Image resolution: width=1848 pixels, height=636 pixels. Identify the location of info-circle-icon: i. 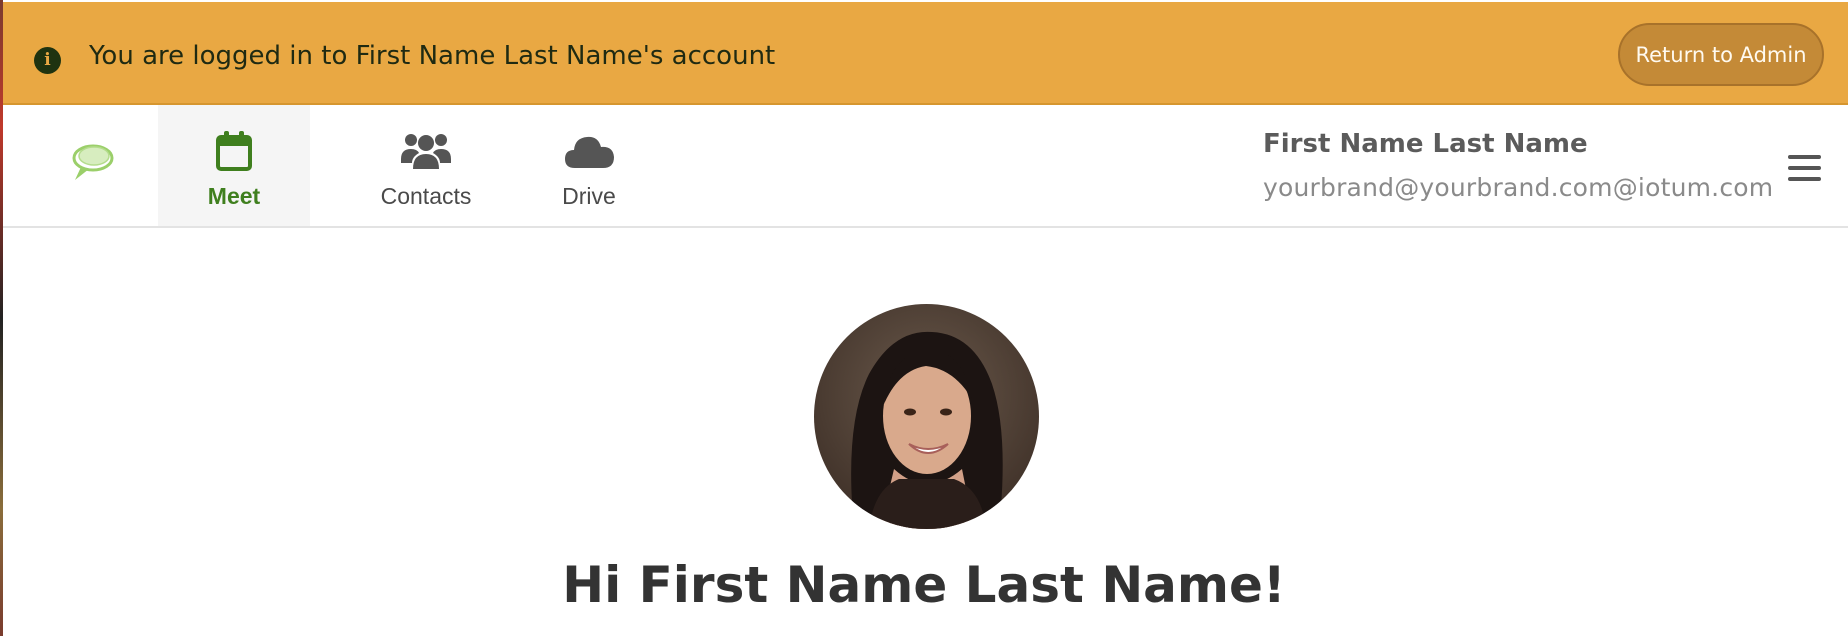
(47, 60).